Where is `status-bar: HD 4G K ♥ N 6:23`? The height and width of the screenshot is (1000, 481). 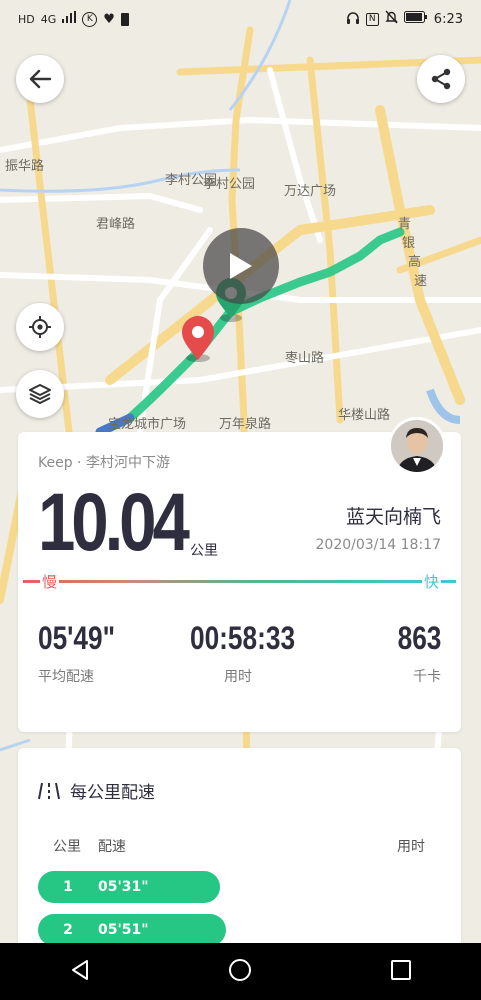 status-bar: HD 4G K ♥ N 6:23 is located at coordinates (240, 19).